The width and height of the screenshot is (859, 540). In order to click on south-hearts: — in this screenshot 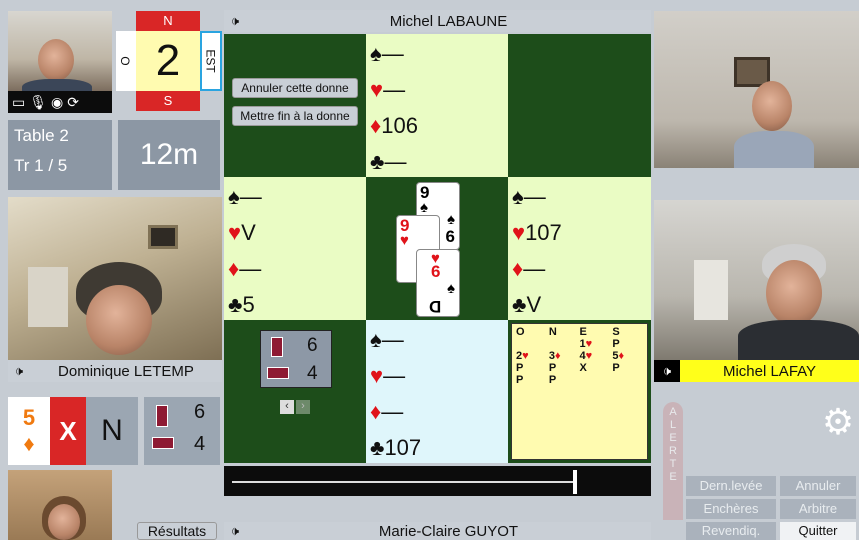, I will do `click(394, 375)`.